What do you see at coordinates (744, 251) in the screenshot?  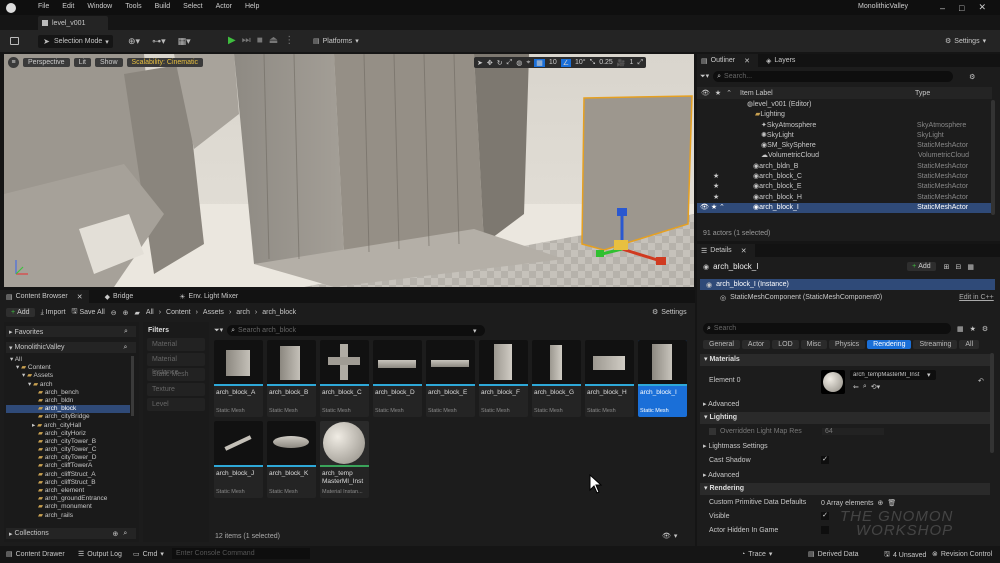 I see `close-icon: ✕` at bounding box center [744, 251].